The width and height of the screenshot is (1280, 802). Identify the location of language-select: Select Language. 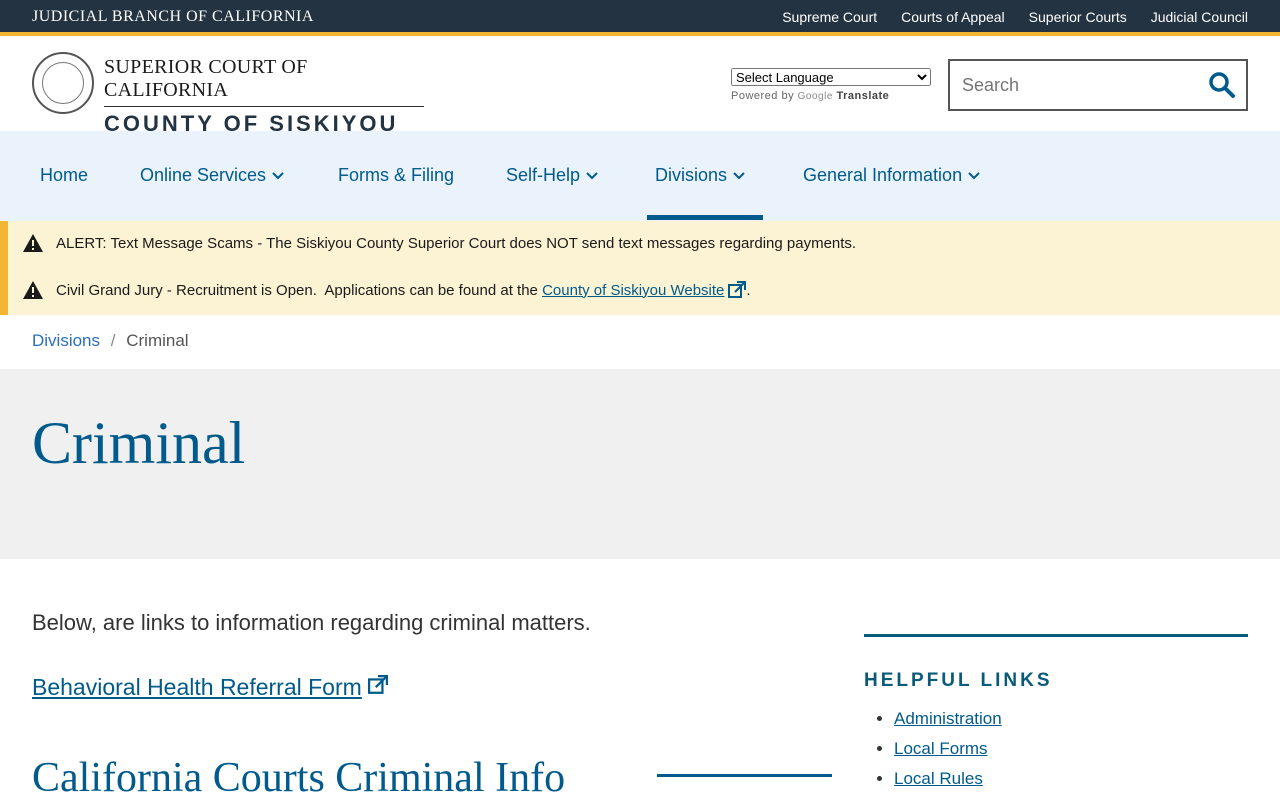
(831, 77).